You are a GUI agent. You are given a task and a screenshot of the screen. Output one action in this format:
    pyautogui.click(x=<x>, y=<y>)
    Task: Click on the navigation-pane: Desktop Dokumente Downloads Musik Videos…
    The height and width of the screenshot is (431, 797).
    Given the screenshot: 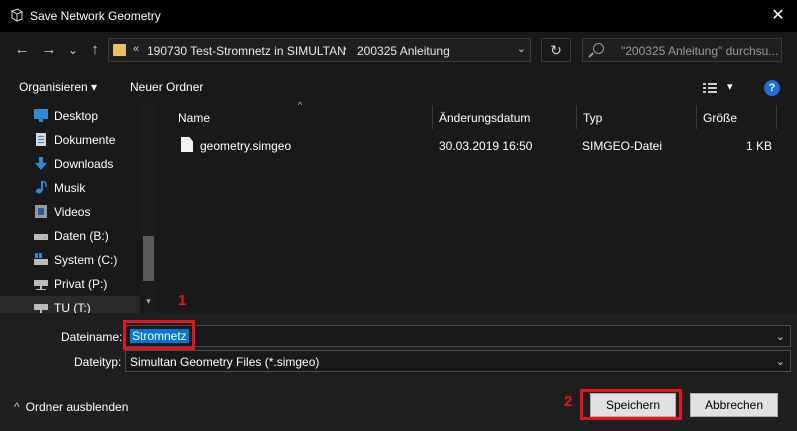 What is the action you would take?
    pyautogui.click(x=78, y=211)
    